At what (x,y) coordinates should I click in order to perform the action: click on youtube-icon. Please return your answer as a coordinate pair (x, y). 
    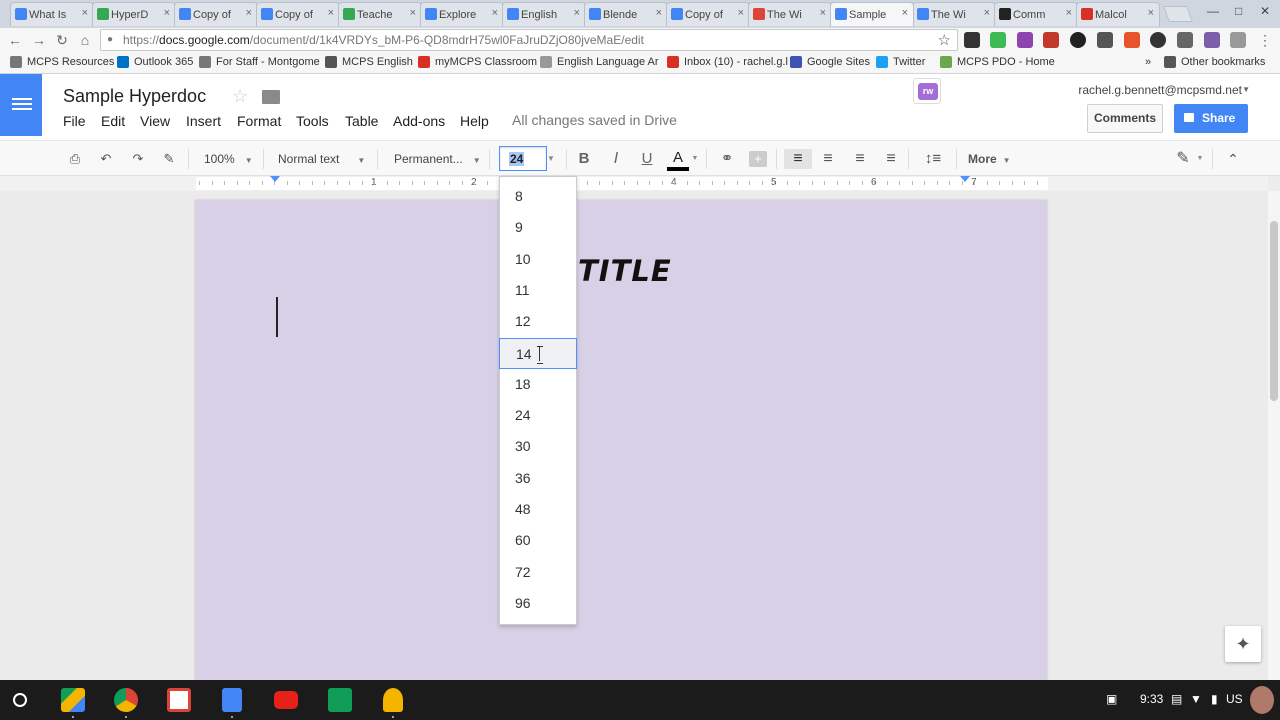
    Looking at the image, I should click on (286, 700).